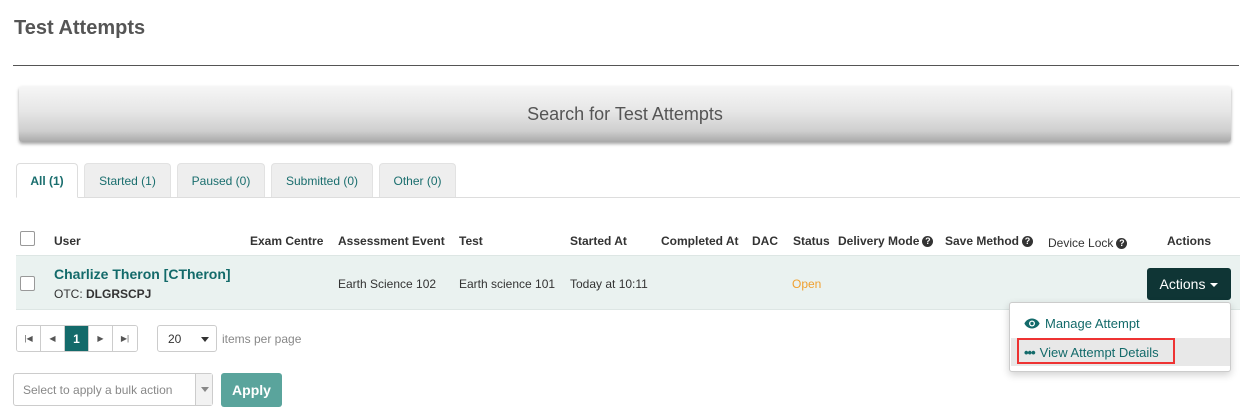  Describe the element at coordinates (598, 241) in the screenshot. I see `column-header-started-at: Started At` at that location.